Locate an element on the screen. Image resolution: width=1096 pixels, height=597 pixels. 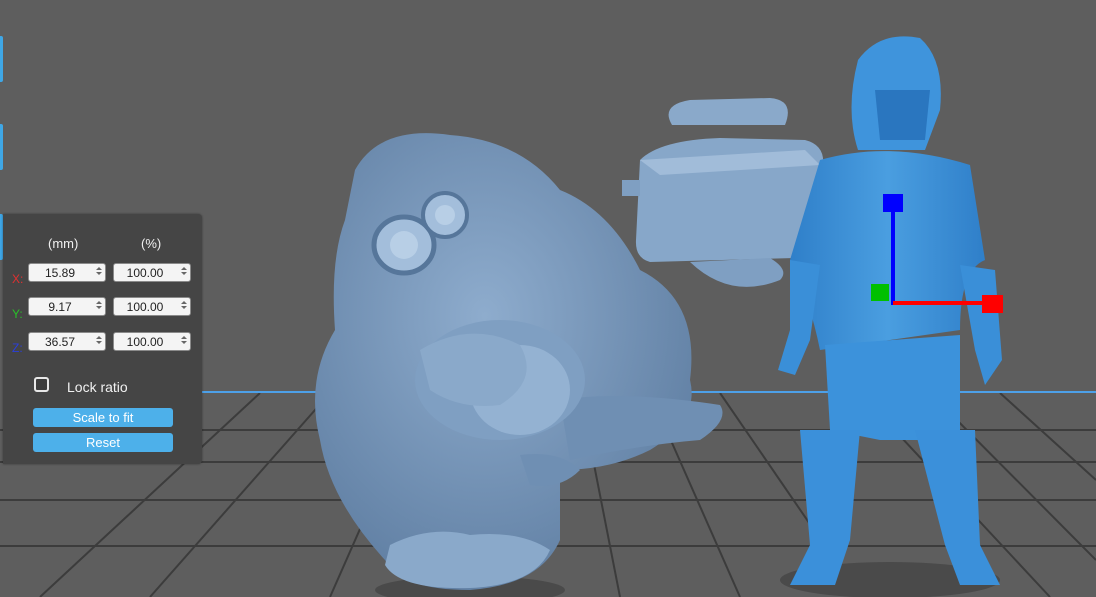
mm-column-header: (mm) is located at coordinates (63, 243).